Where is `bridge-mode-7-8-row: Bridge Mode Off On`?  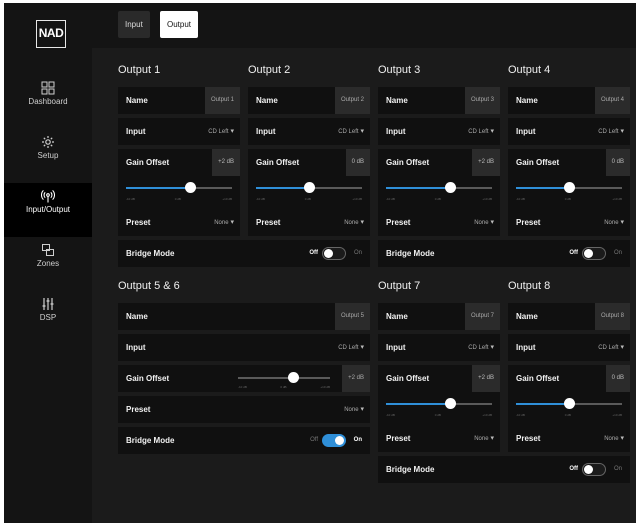
bridge-mode-7-8-row: Bridge Mode Off On is located at coordinates (504, 469).